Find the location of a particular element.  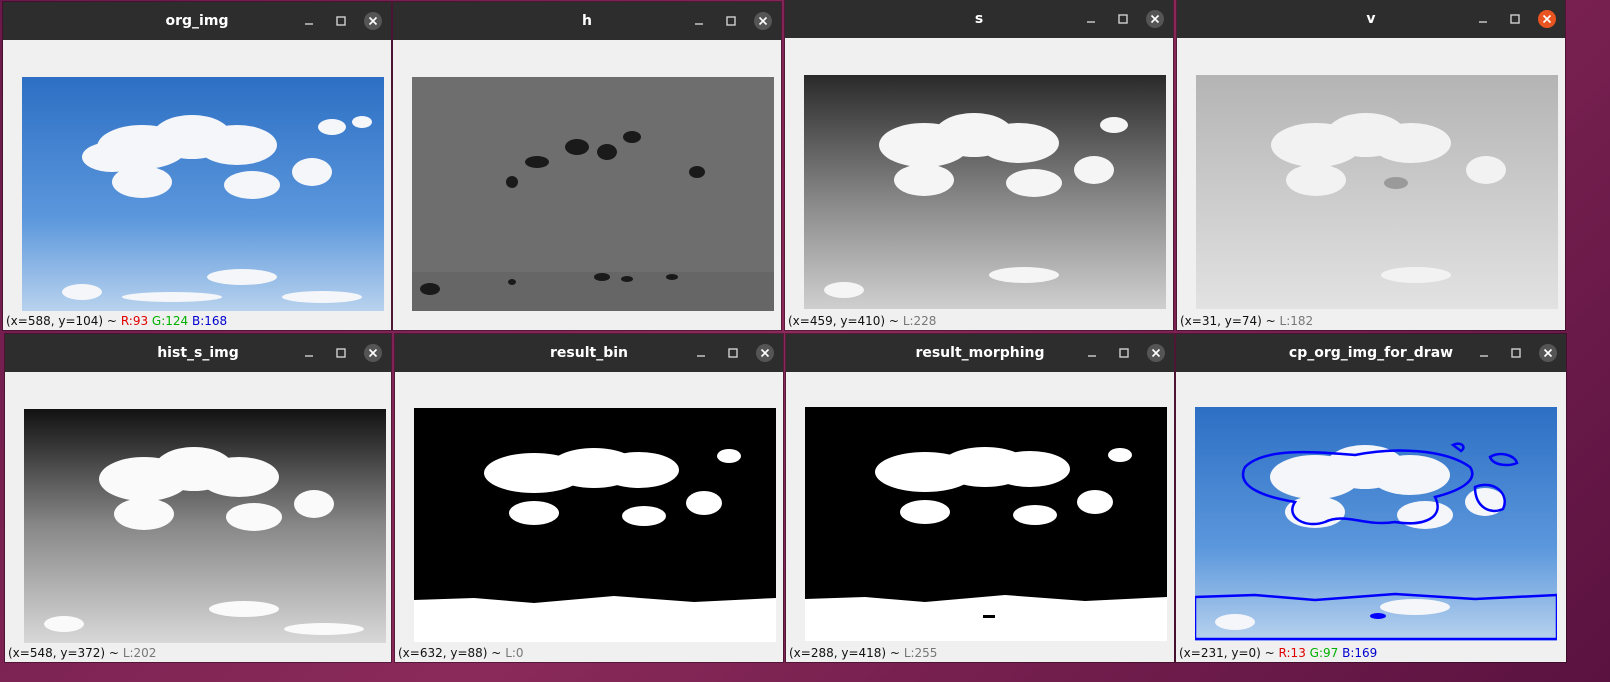

window-s: s (x=459, y=410) ~ L:228 is located at coordinates (979, 165).